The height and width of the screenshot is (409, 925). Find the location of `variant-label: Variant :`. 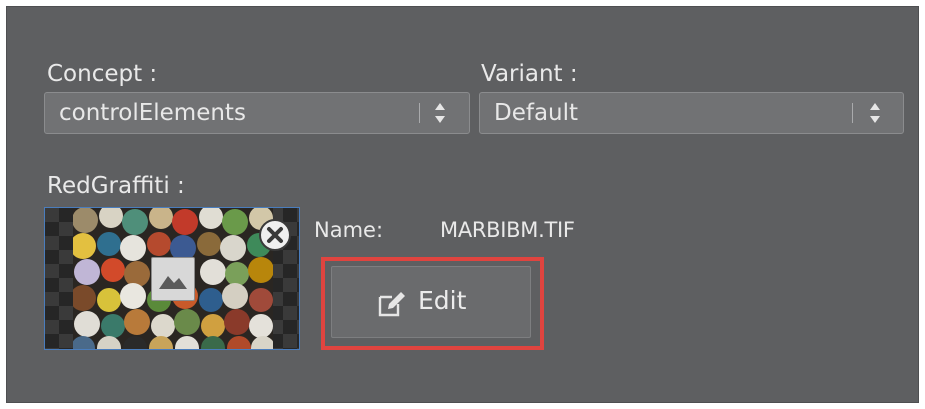

variant-label: Variant : is located at coordinates (529, 74).